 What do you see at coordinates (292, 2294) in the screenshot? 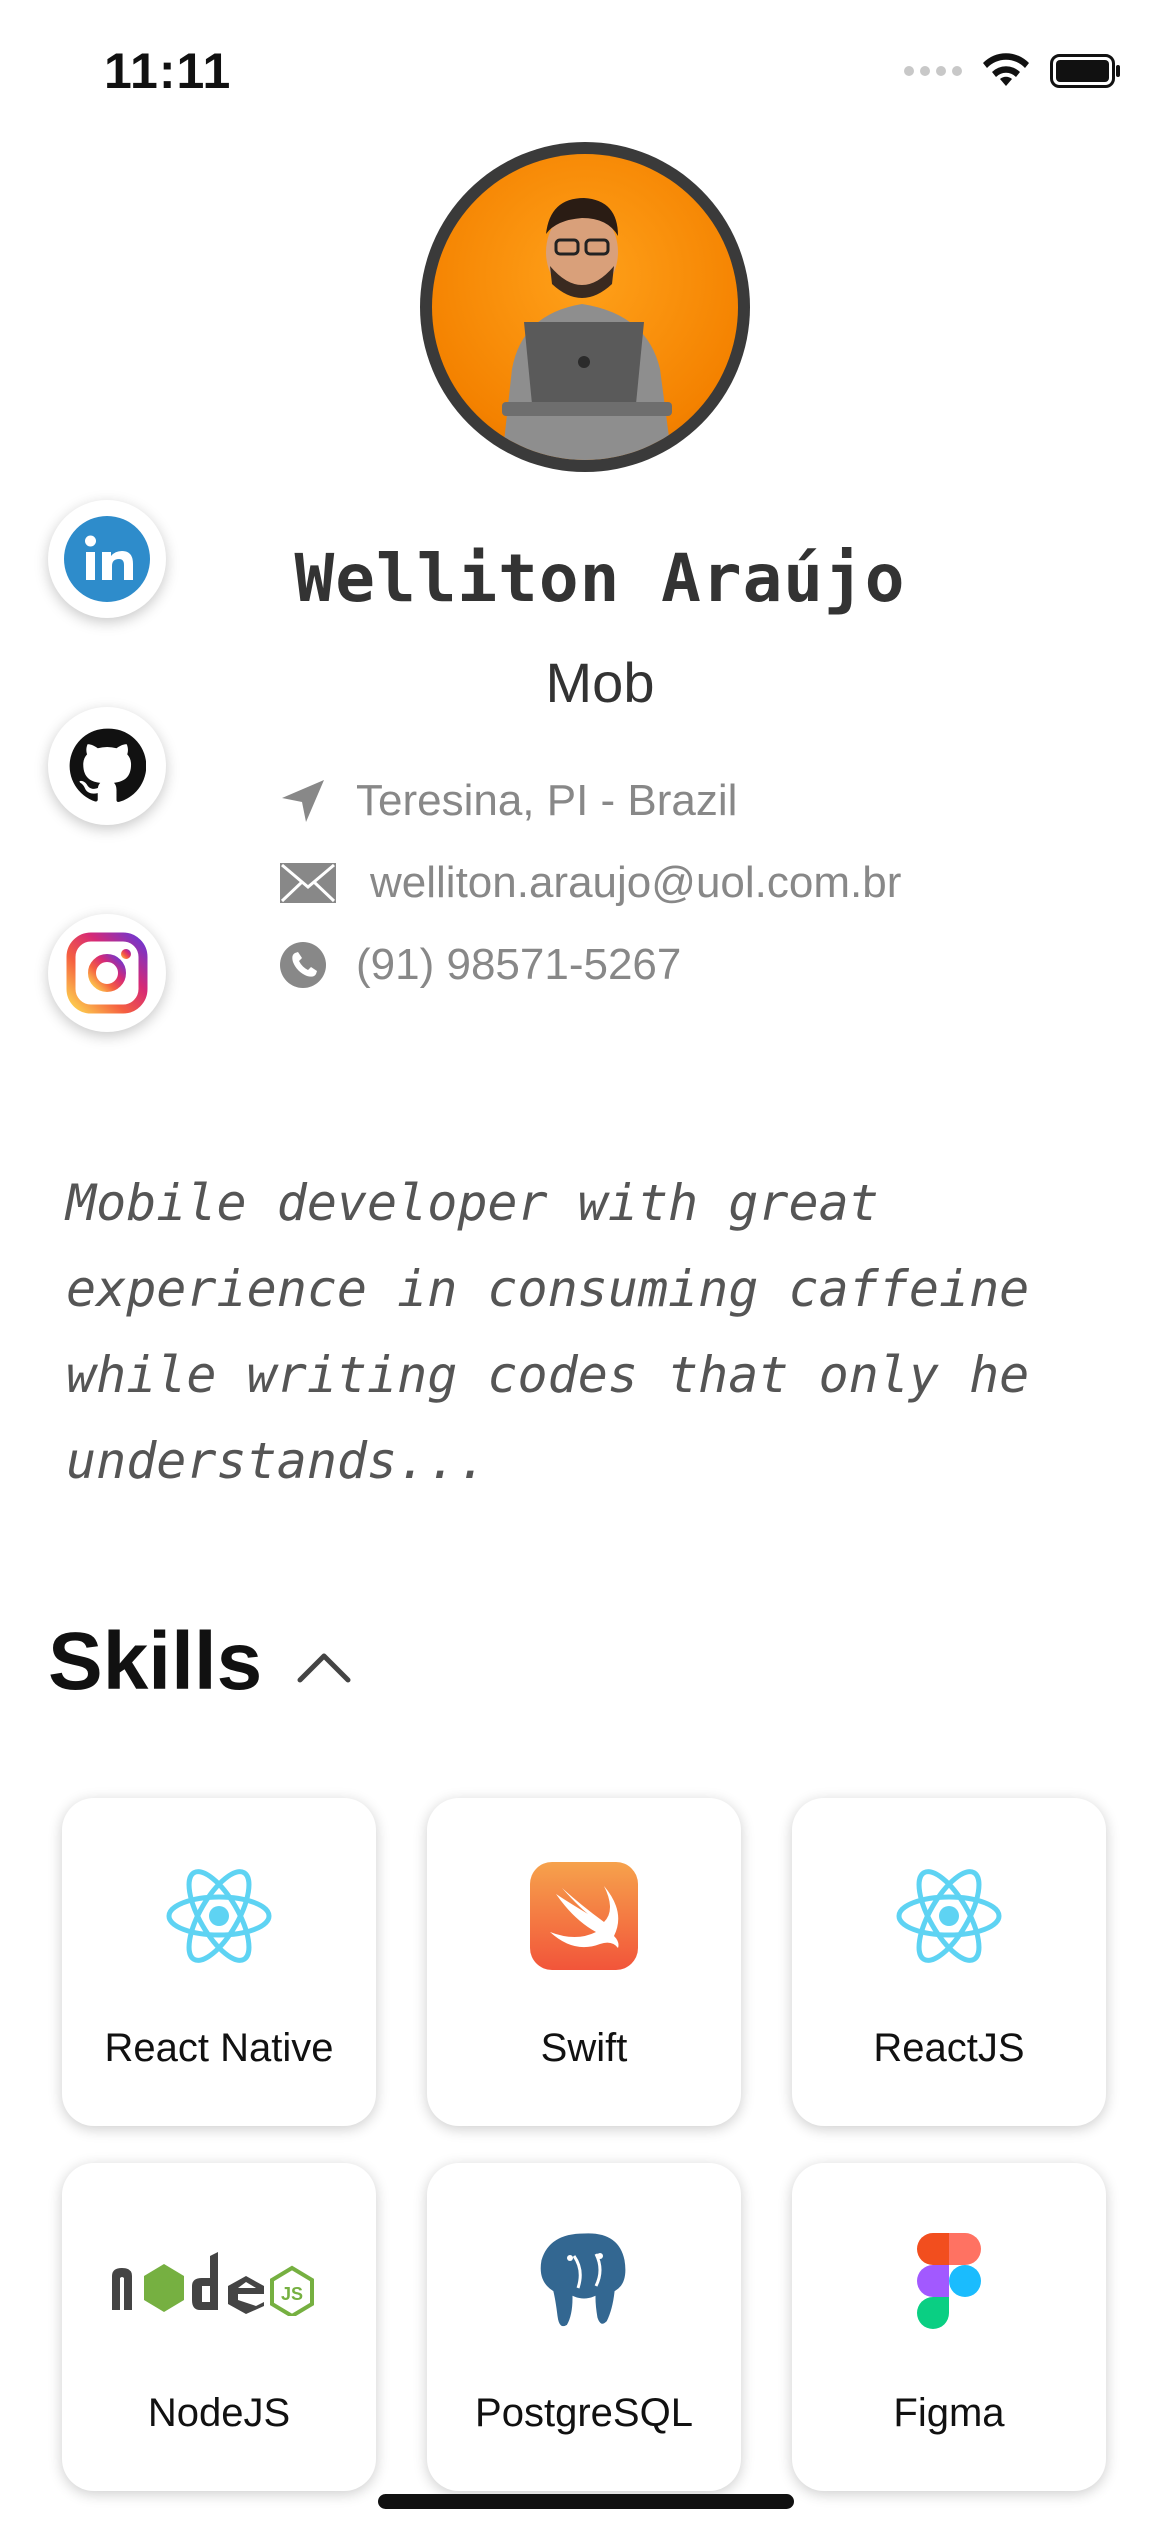
I see `svg-text: JS` at bounding box center [292, 2294].